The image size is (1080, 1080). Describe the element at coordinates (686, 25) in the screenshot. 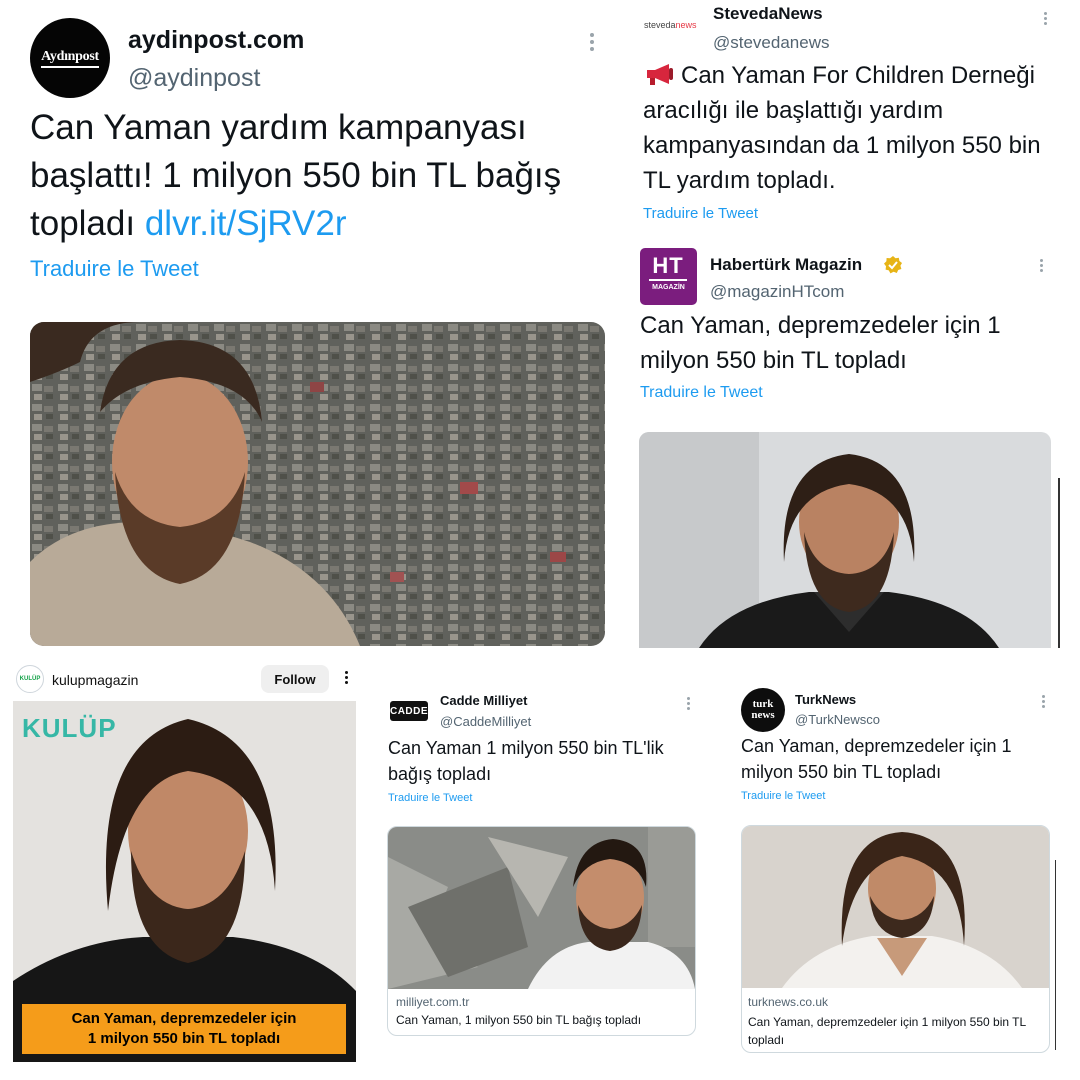

I see `stevedanews-logo-accent: news` at that location.